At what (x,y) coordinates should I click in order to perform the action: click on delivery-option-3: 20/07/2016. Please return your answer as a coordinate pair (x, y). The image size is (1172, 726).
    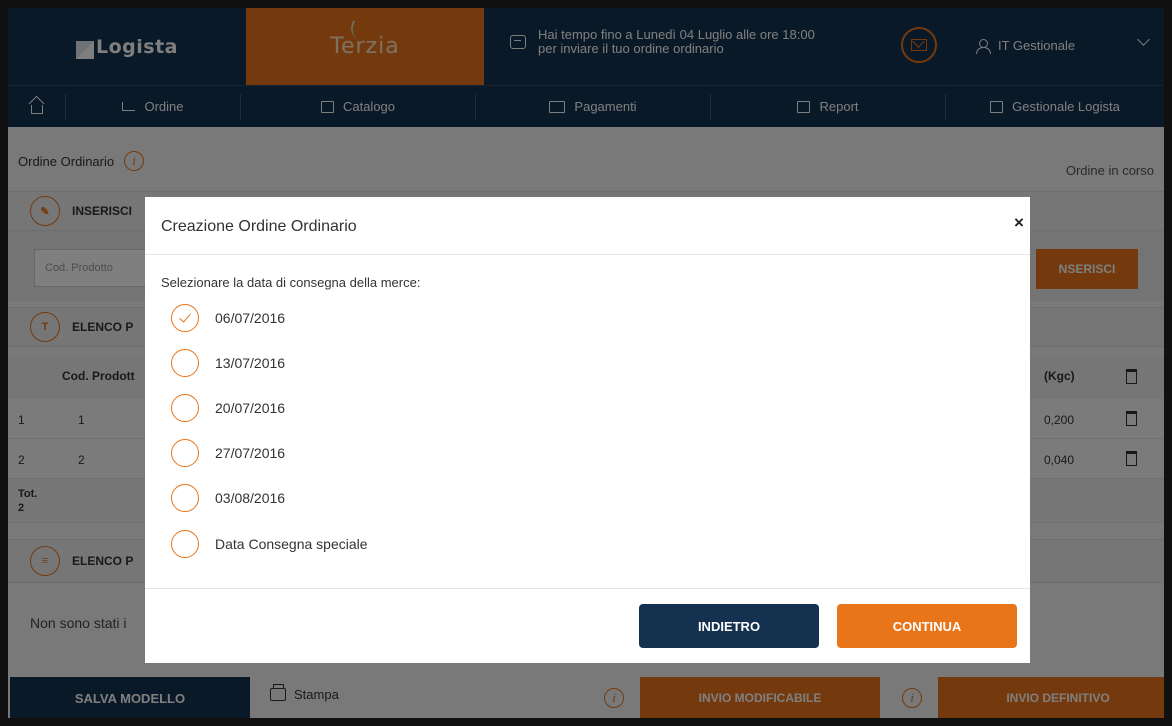
    Looking at the image, I should click on (228, 408).